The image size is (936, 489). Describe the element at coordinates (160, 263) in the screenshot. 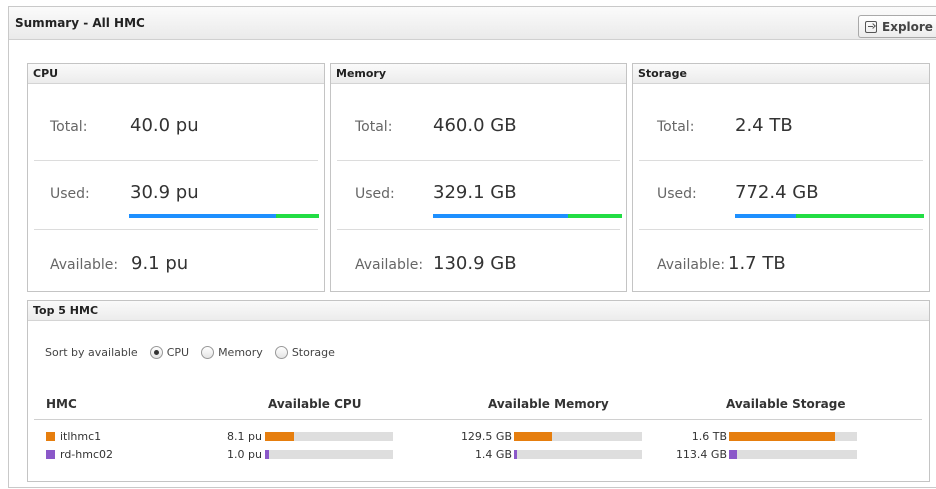

I see `cpu-available-value: 9.1 pu` at that location.